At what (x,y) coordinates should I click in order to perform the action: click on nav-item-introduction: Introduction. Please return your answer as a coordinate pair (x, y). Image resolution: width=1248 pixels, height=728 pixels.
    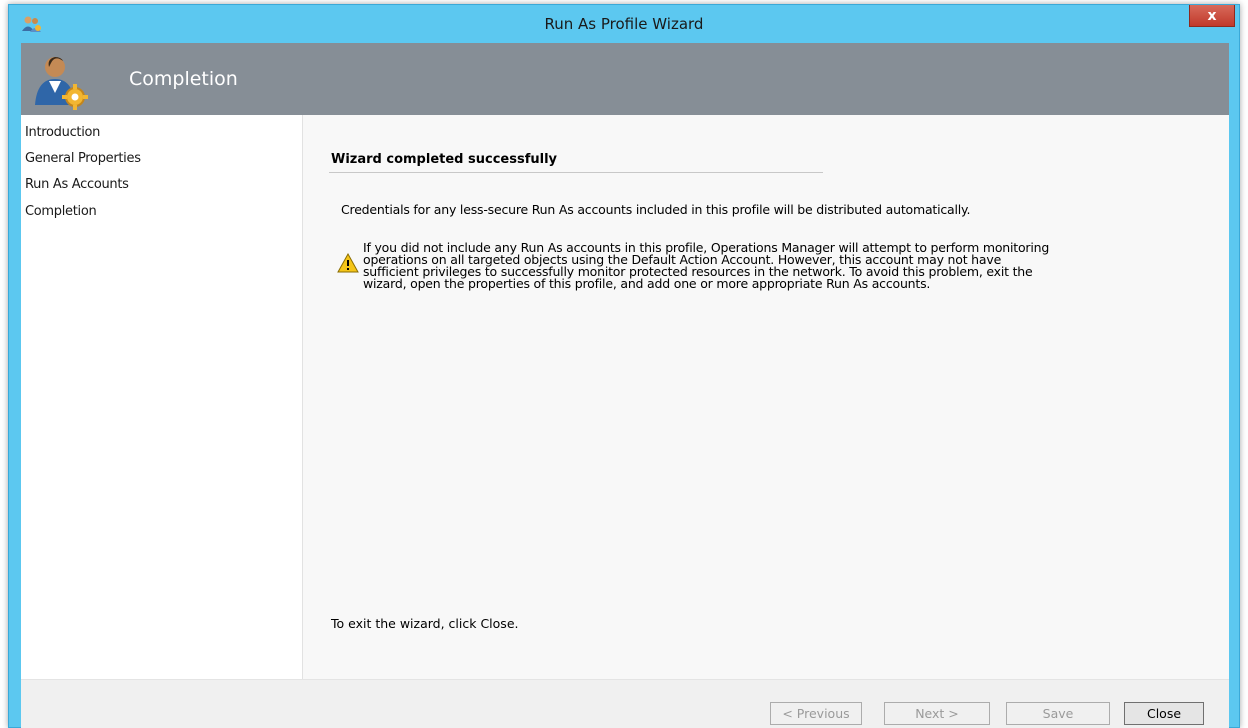
    Looking at the image, I should click on (62, 132).